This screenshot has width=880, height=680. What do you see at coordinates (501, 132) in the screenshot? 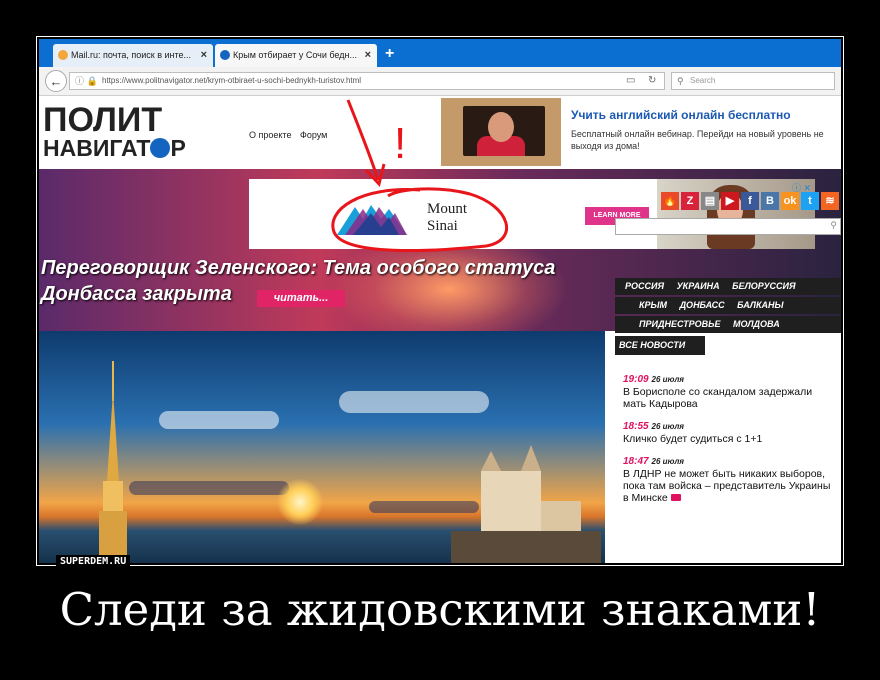
I see `ad-thumbnail` at bounding box center [501, 132].